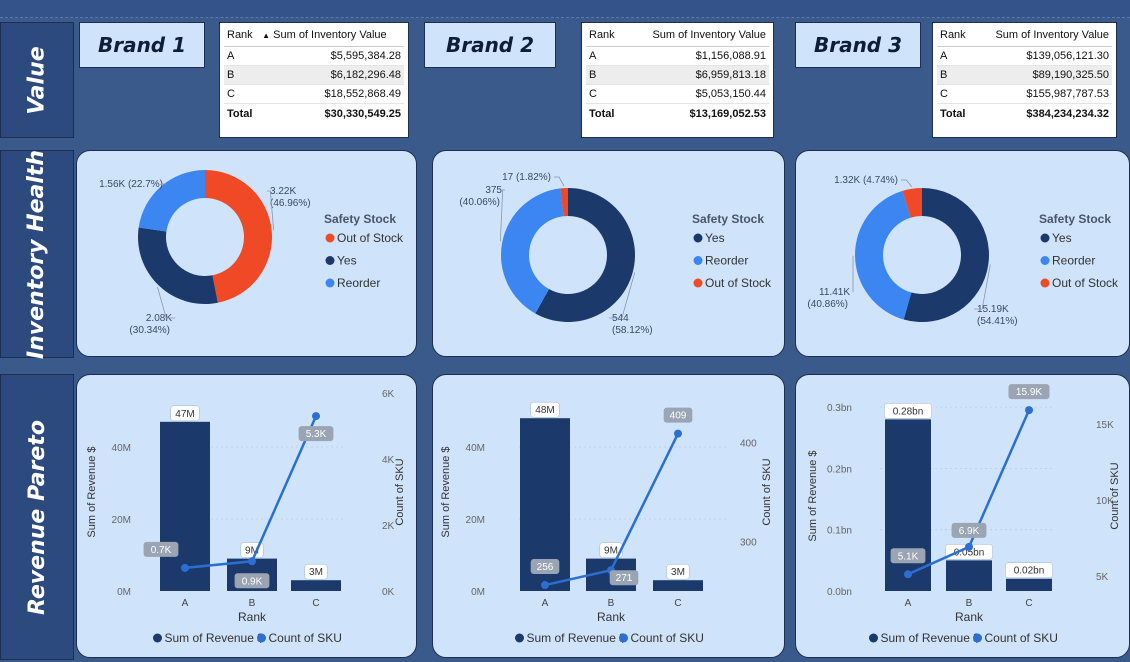 The width and height of the screenshot is (1130, 662). Describe the element at coordinates (748, 444) in the screenshot. I see `y2-tick-label: 400` at that location.